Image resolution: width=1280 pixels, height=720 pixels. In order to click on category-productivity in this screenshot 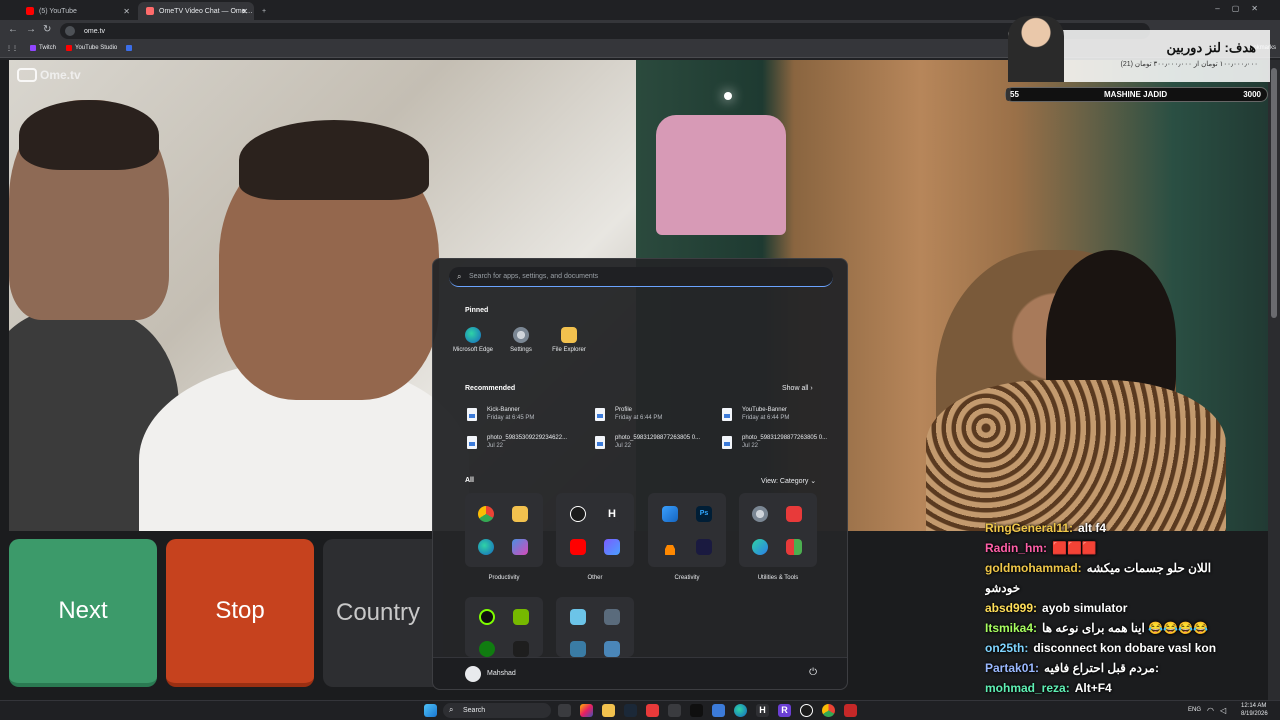, I will do `click(504, 530)`.